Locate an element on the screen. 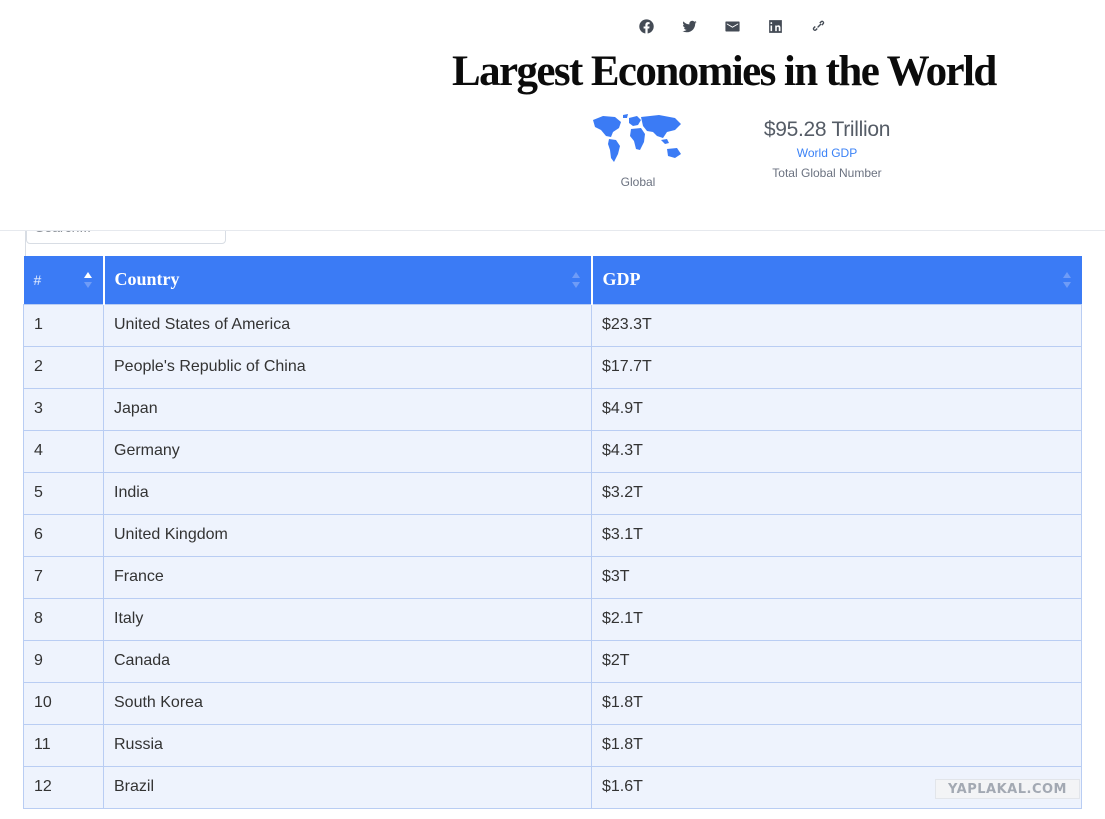  country-cell: Italy is located at coordinates (347, 619).